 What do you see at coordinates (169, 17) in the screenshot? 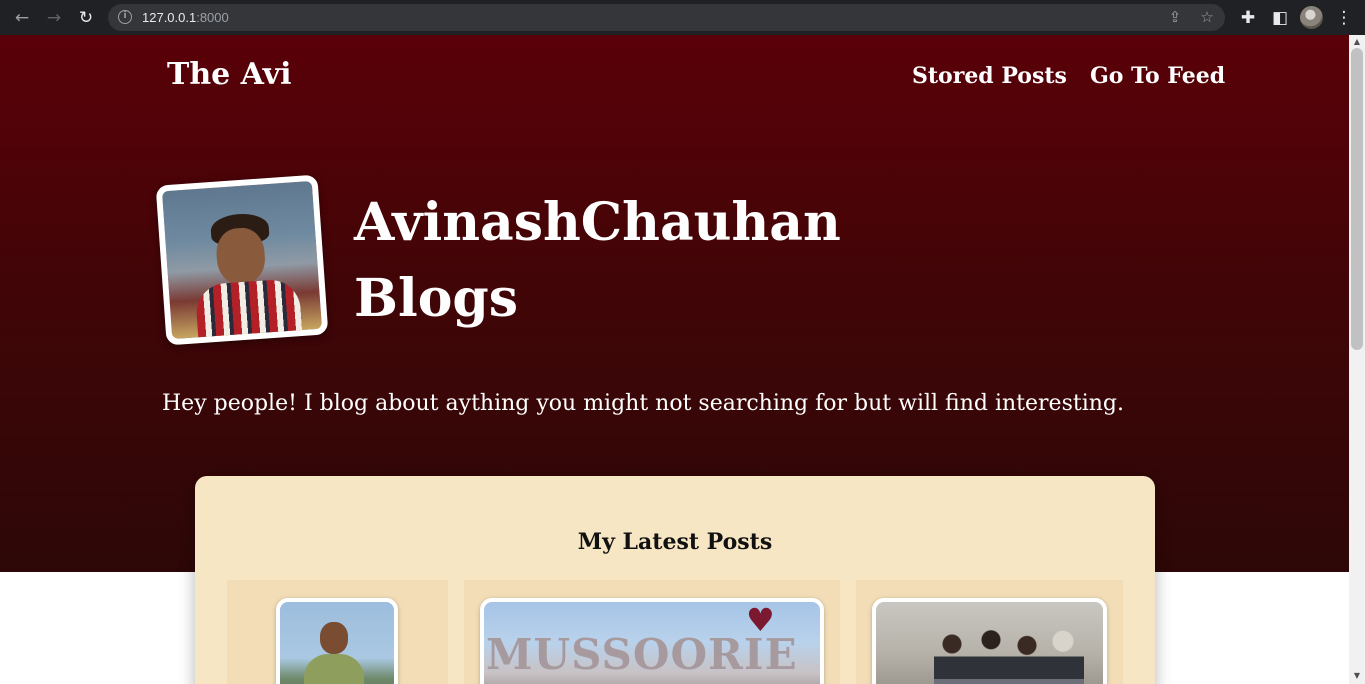
I see `url-host: 127.0.0.1` at bounding box center [169, 17].